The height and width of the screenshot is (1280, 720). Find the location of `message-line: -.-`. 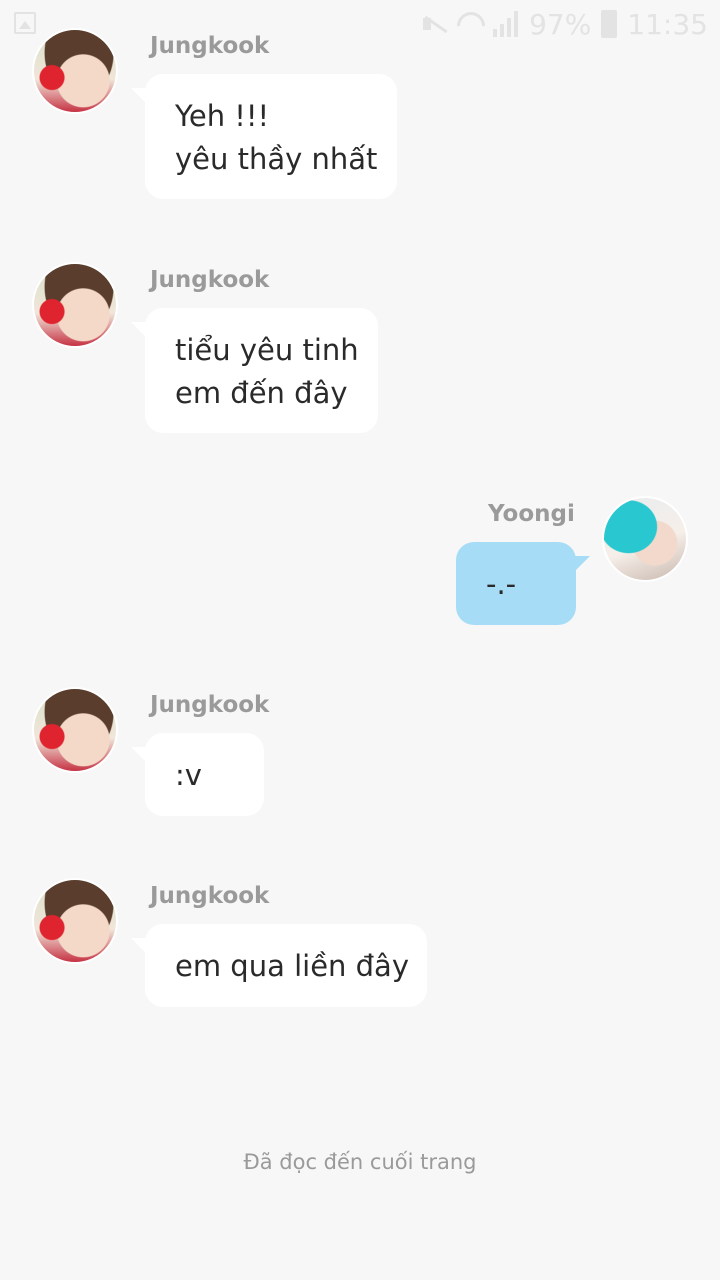

message-line: -.- is located at coordinates (501, 584).